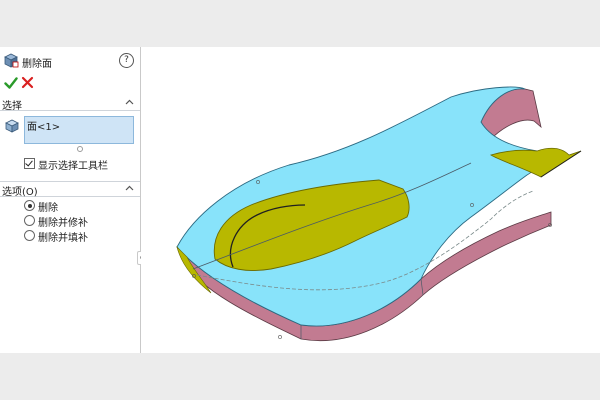  I want to click on delete-face-feature-icon, so click(11, 60).